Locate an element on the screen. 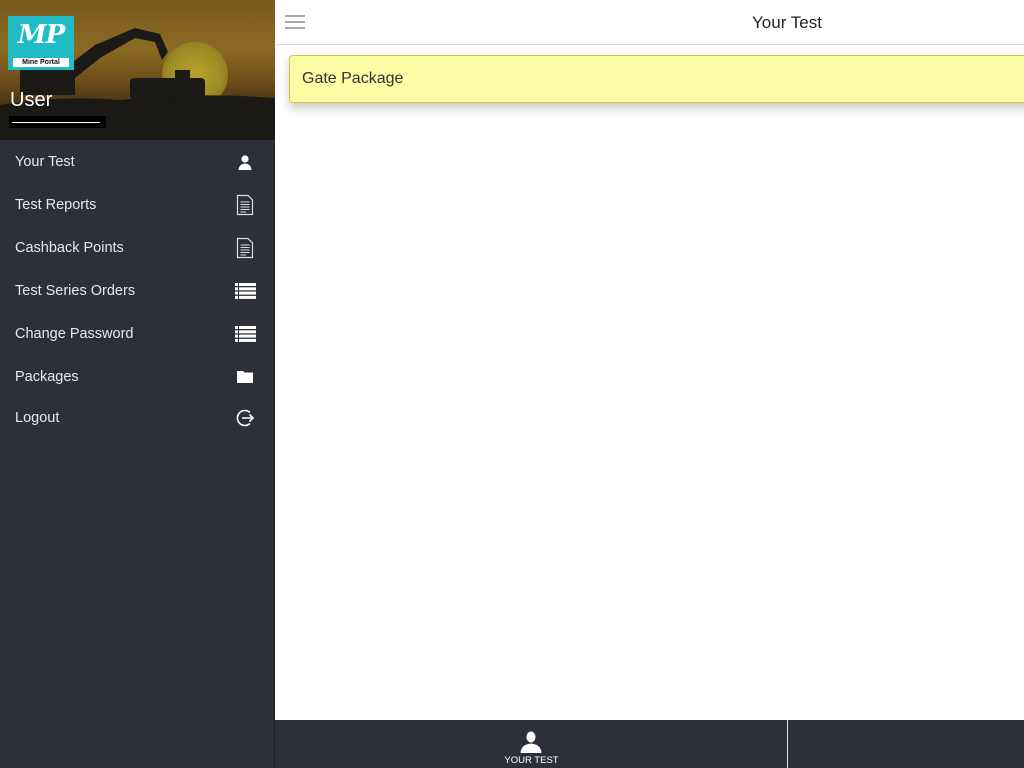 Image resolution: width=1024 pixels, height=768 pixels. sidebar-item-label: Test Series Orders is located at coordinates (75, 290).